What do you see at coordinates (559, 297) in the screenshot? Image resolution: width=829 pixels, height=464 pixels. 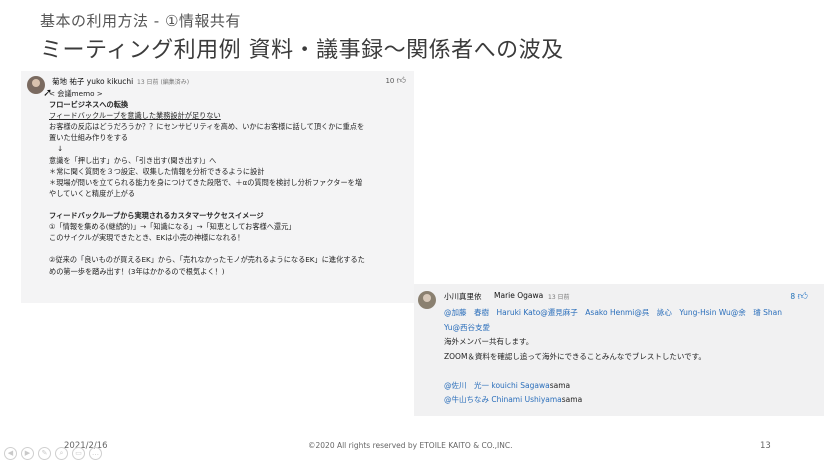 I see `reply-meta: 13 日前` at bounding box center [559, 297].